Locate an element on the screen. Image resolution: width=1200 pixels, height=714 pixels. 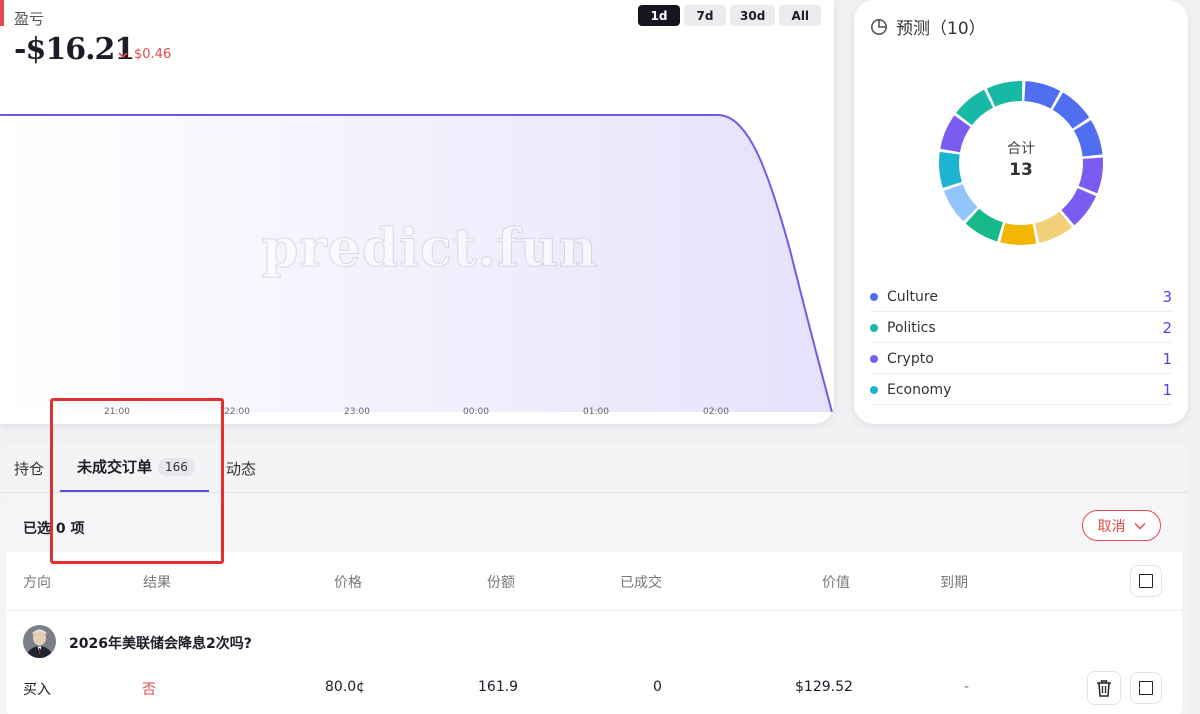
orders-tabs: 持仓 未成交订单 166 动态 is located at coordinates (594, 467).